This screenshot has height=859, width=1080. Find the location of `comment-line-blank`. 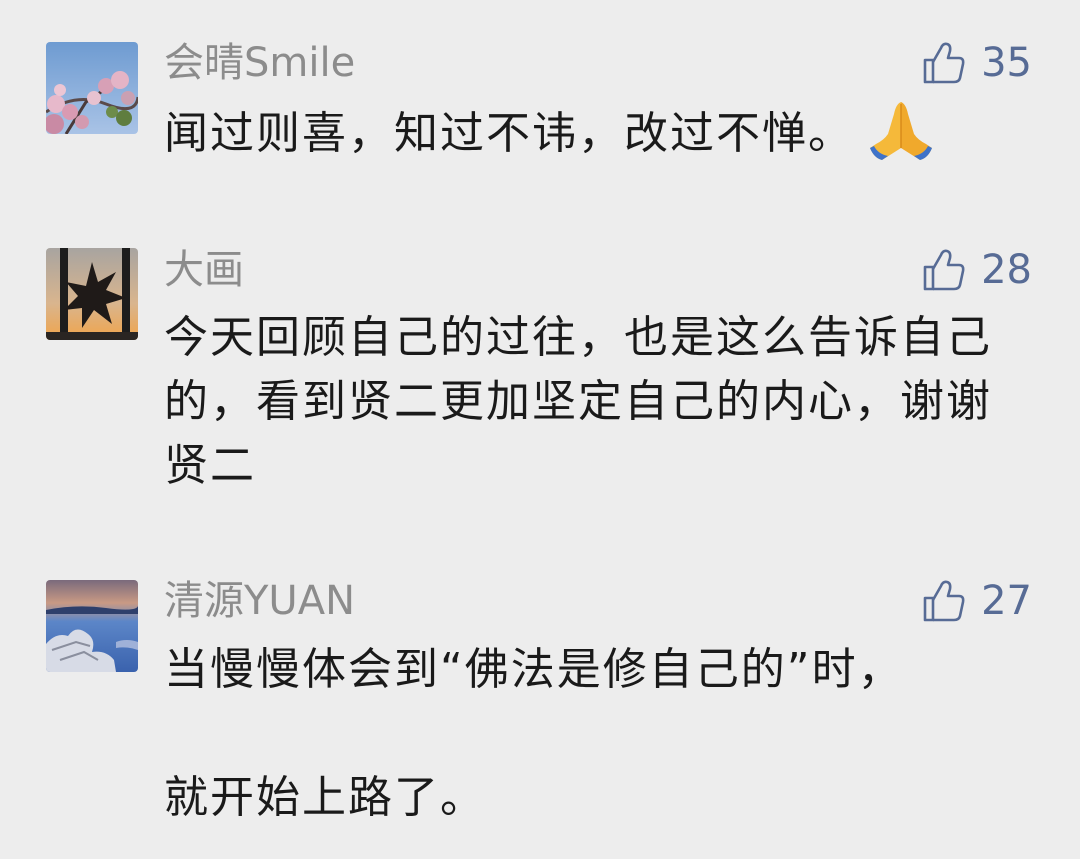

comment-line-blank is located at coordinates (584, 734).